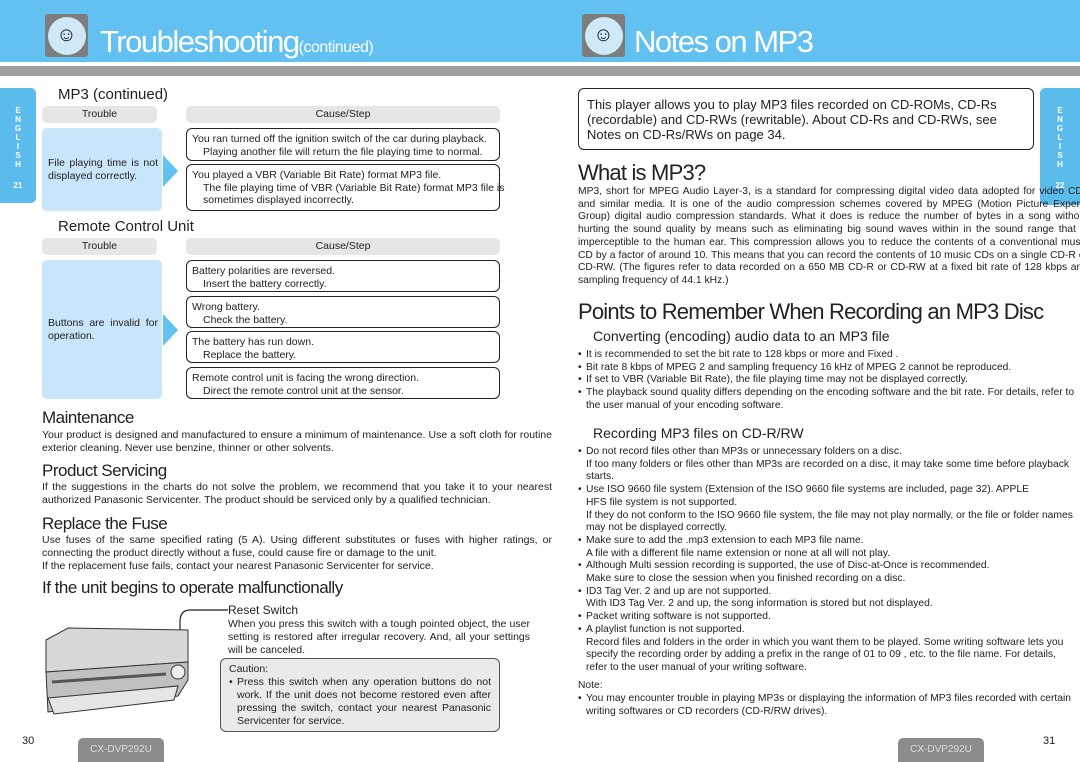 The image size is (1080, 762). Describe the element at coordinates (1060, 128) in the screenshot. I see `tab-letter: G` at that location.